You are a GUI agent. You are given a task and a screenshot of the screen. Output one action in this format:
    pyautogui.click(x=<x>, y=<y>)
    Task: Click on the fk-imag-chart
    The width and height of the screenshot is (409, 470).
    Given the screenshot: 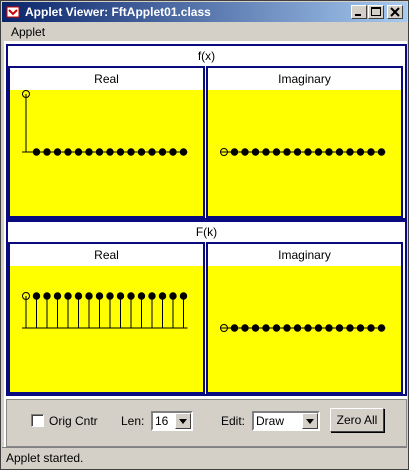 What is the action you would take?
    pyautogui.click(x=304, y=329)
    